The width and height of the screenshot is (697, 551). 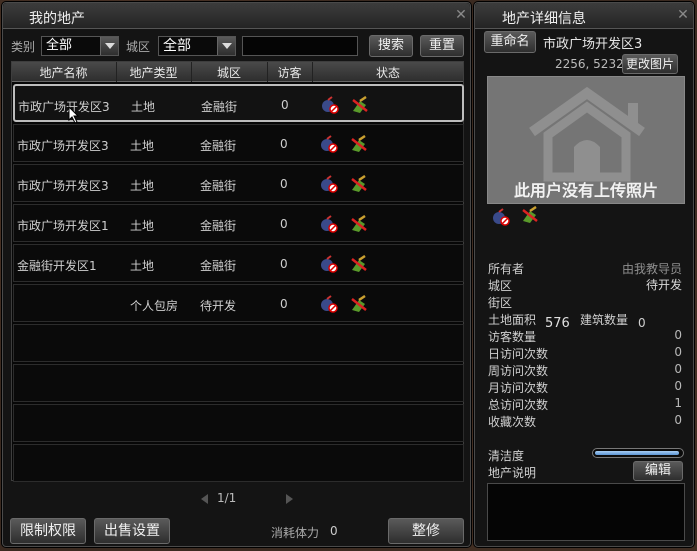 What do you see at coordinates (177, 46) in the screenshot?
I see `district-value: 全部` at bounding box center [177, 46].